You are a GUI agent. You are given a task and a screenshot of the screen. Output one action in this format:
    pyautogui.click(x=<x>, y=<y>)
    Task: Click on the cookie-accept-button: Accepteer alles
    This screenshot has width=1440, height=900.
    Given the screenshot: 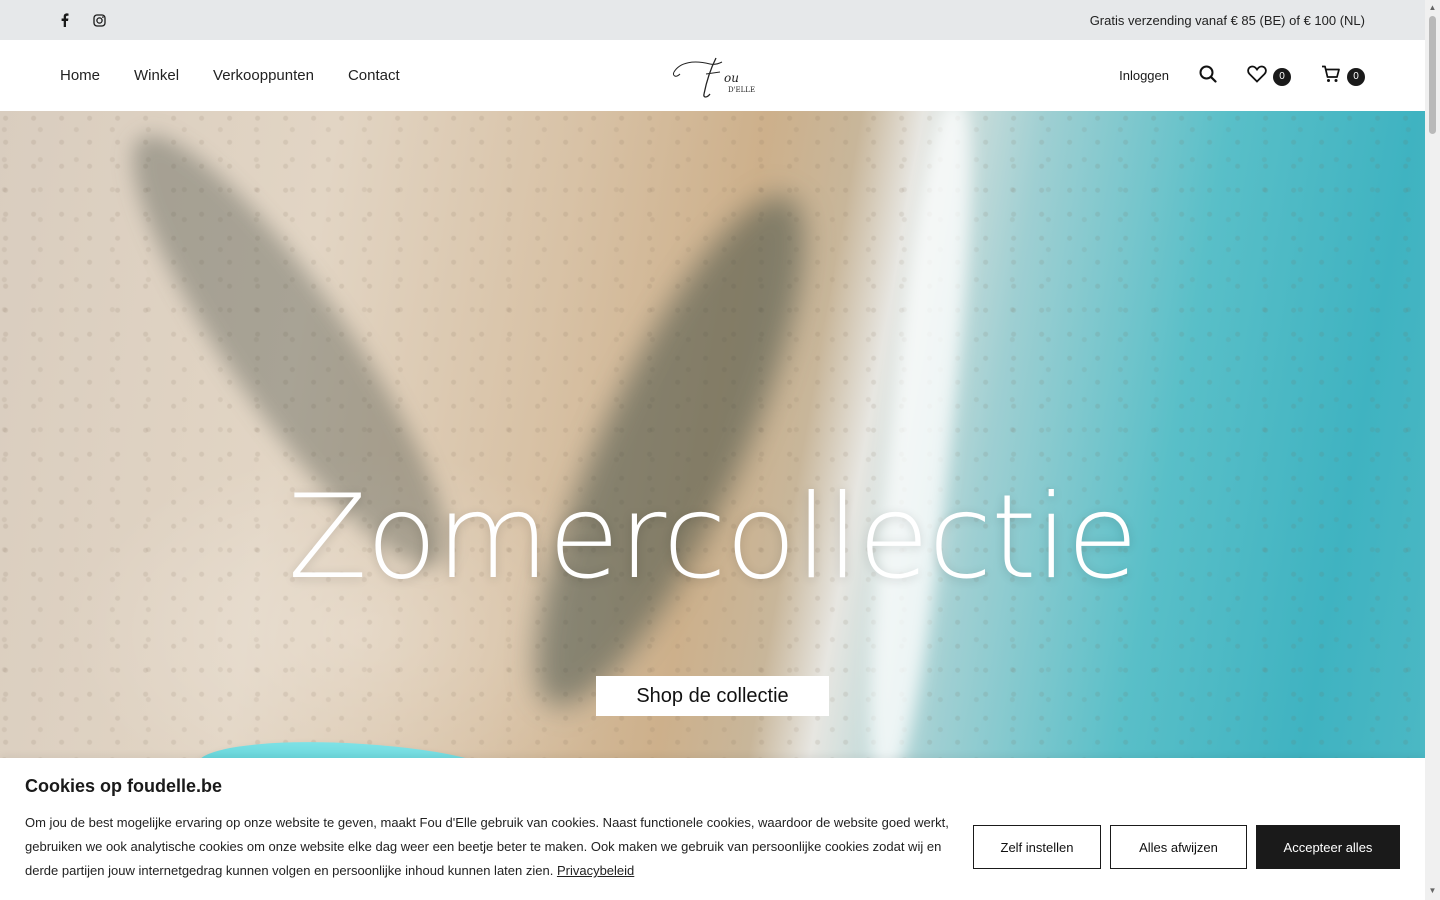 What is the action you would take?
    pyautogui.click(x=1328, y=847)
    